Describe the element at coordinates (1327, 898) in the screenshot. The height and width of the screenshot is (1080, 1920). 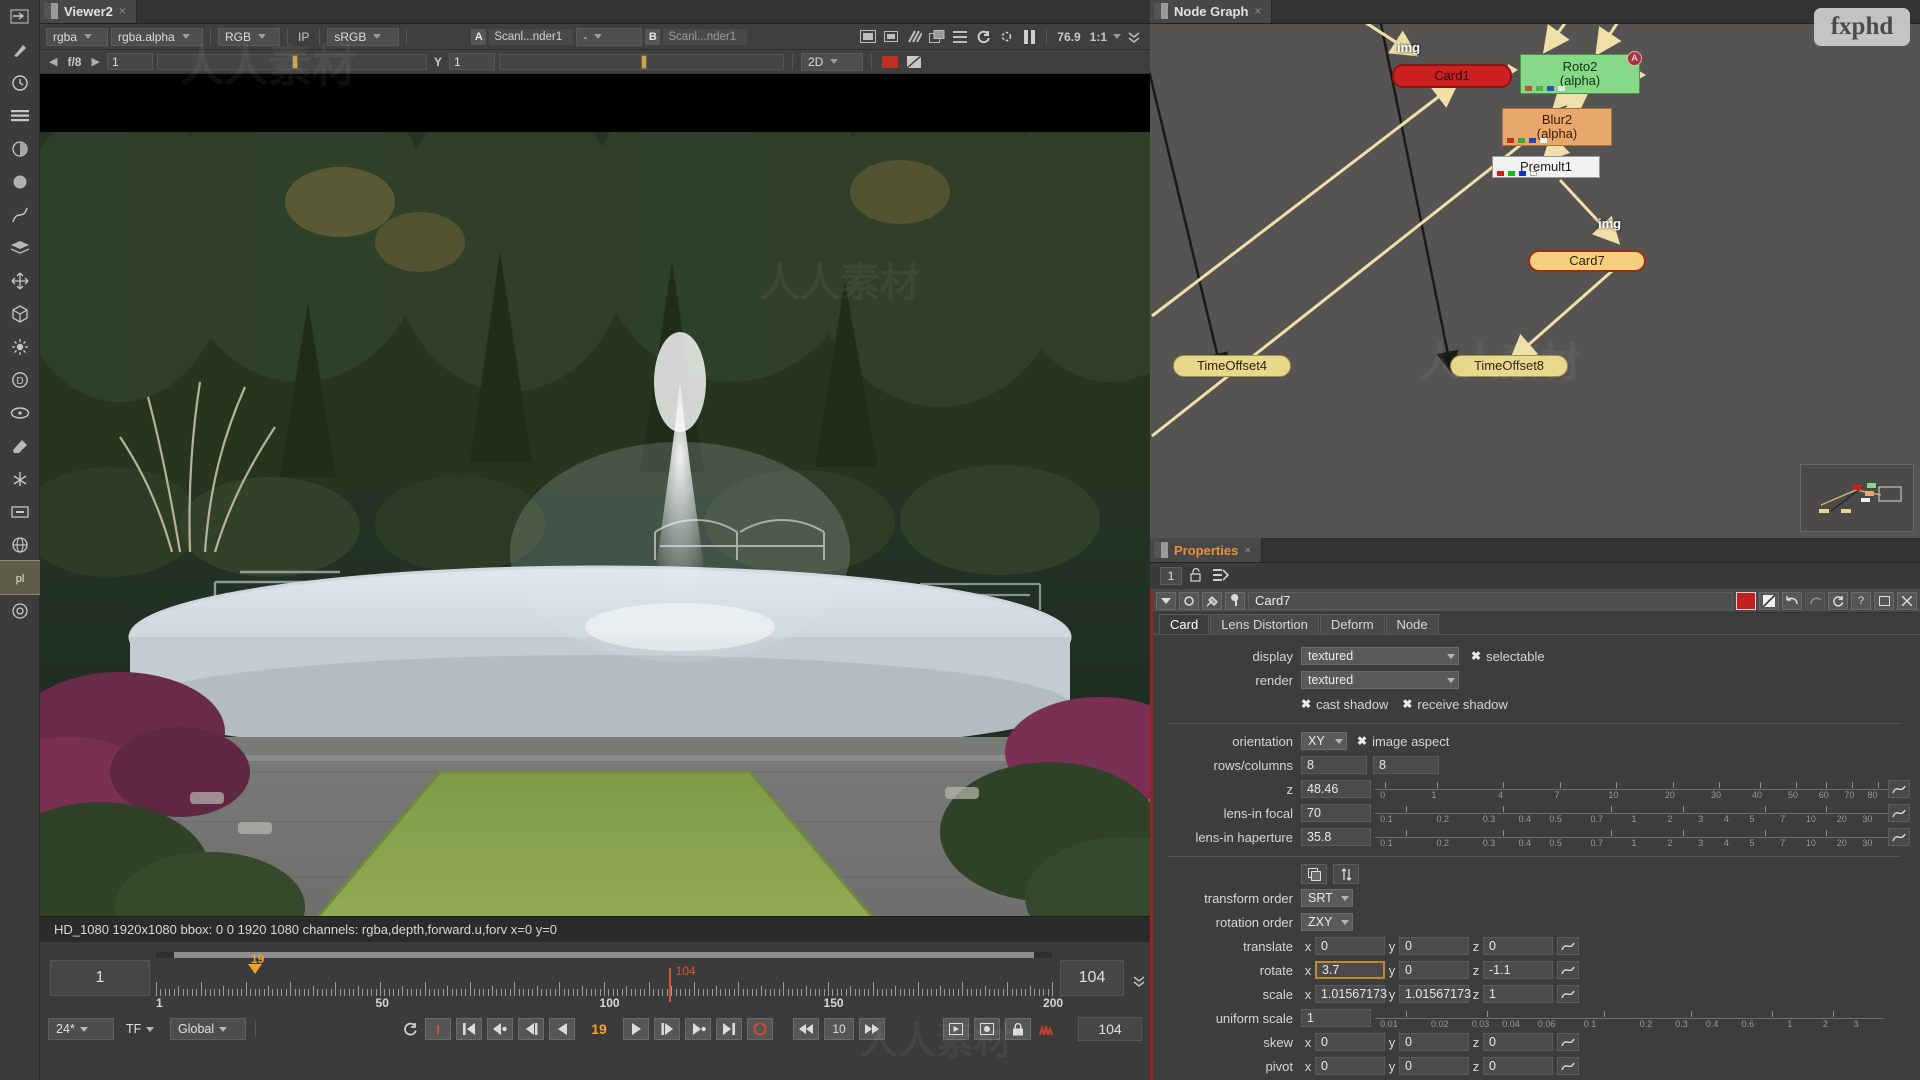
I see `transform-order-dropdown: SRT` at that location.